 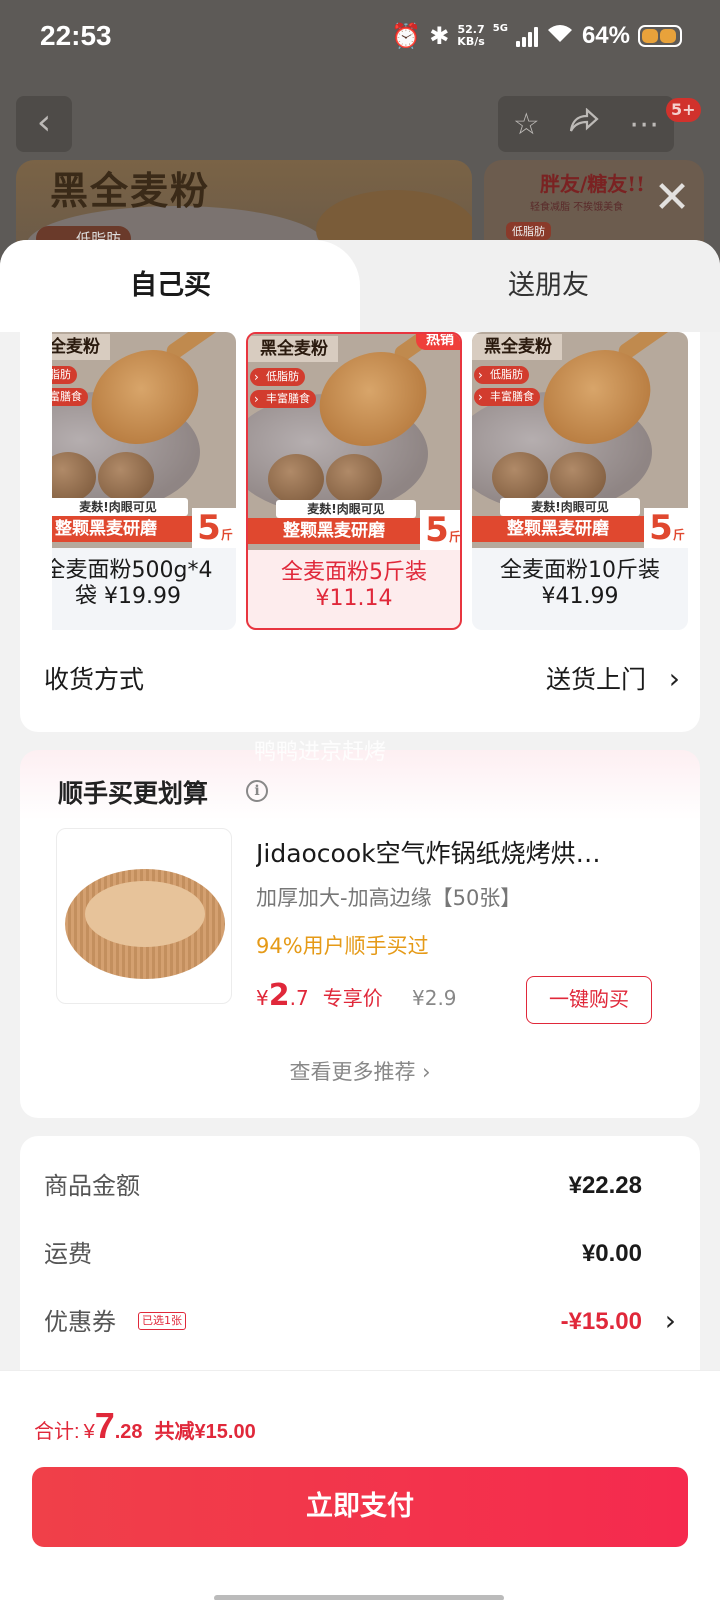 What do you see at coordinates (528, 231) in the screenshot?
I see `background-product-2-badge: 低脂肪` at bounding box center [528, 231].